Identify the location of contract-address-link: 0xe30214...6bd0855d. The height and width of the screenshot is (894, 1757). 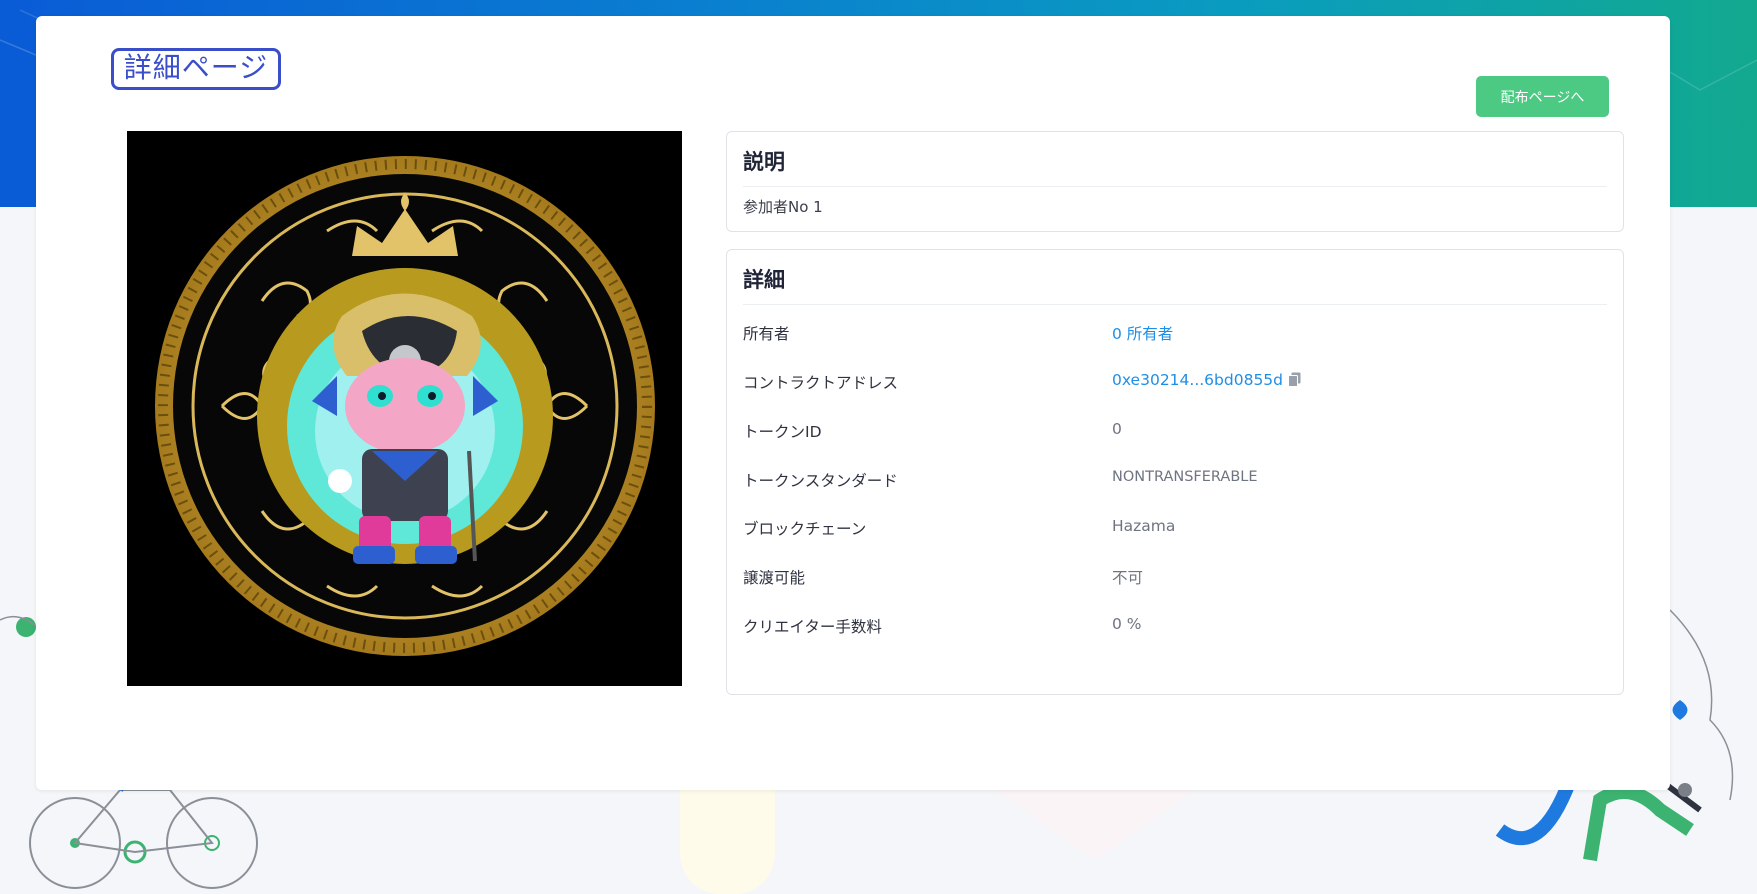
(1197, 380).